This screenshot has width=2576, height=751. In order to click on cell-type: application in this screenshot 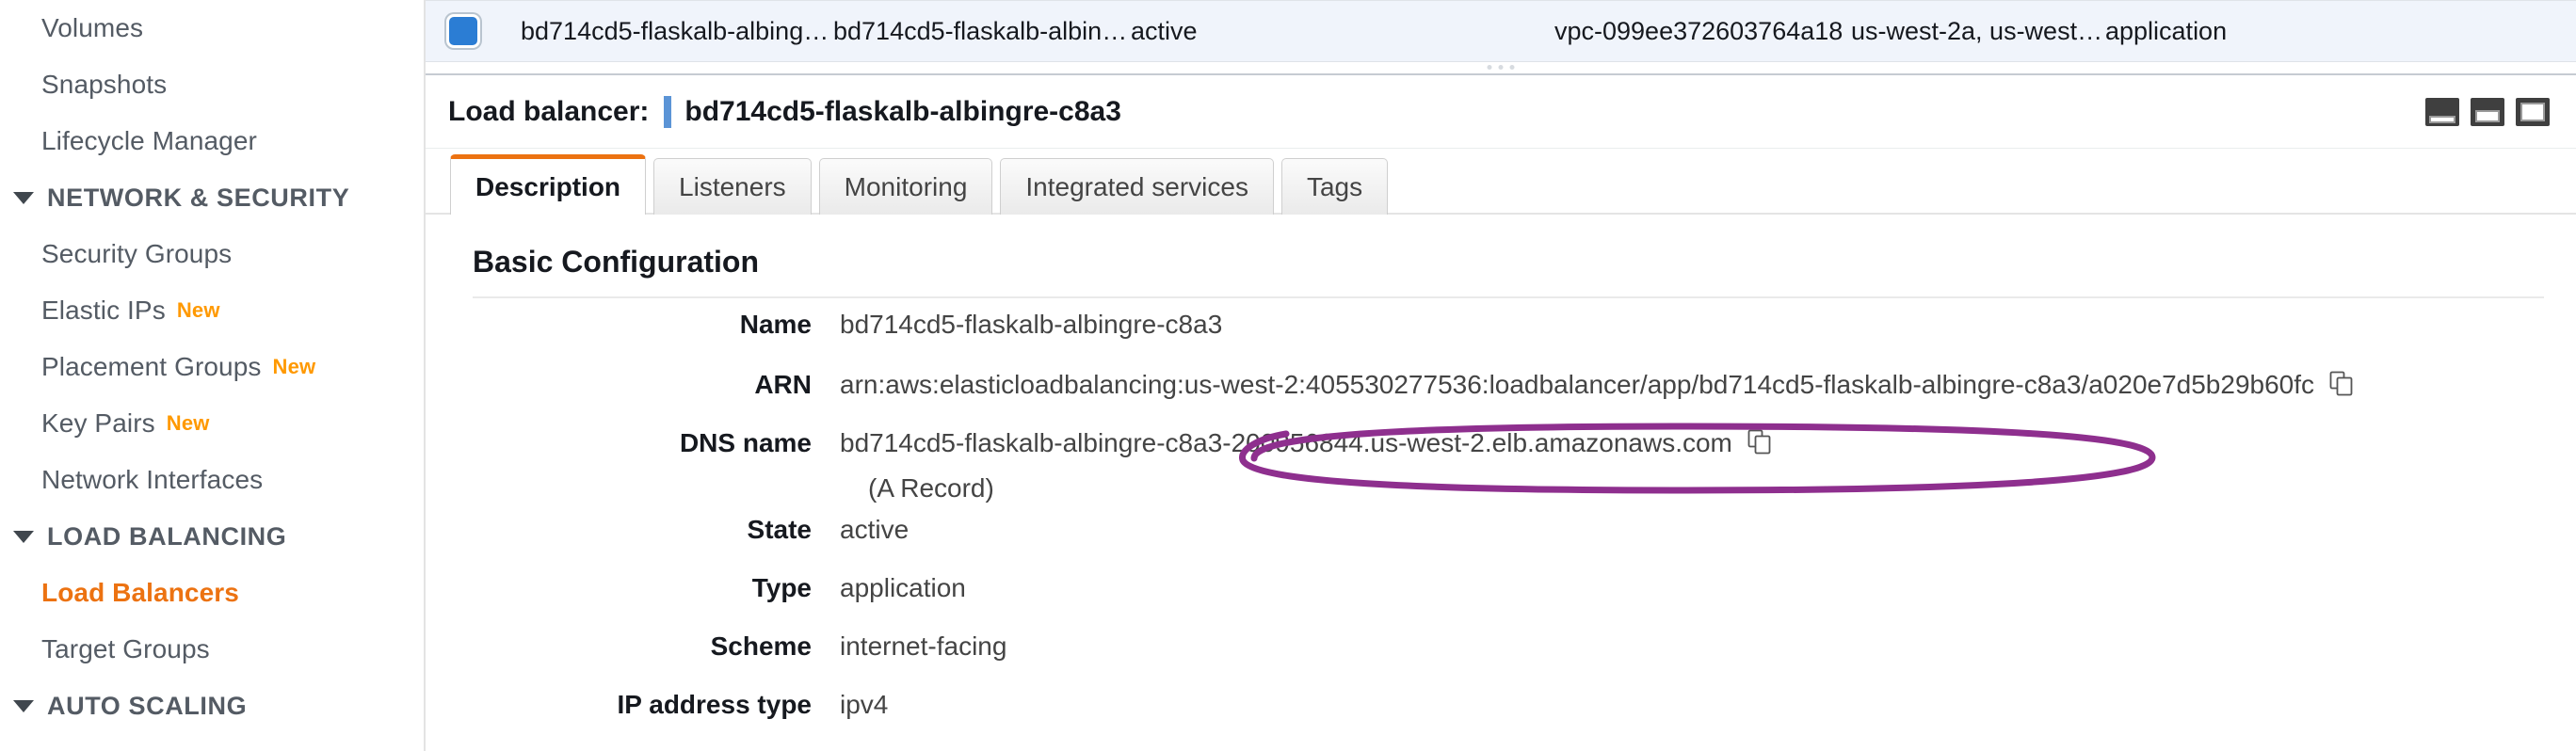, I will do `click(2166, 30)`.